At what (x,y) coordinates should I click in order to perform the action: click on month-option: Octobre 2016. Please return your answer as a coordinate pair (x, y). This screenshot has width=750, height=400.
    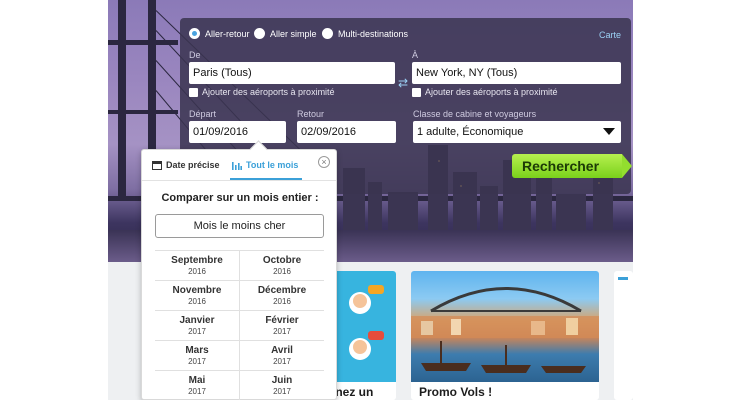
    Looking at the image, I should click on (282, 266).